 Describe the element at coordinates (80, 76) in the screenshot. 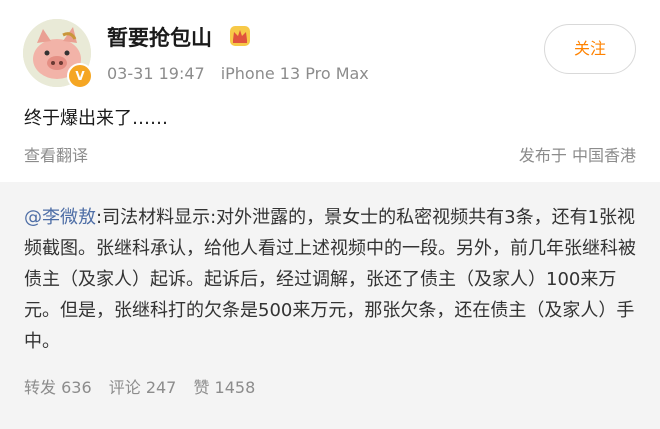

I see `verified-badge-icon: V` at that location.